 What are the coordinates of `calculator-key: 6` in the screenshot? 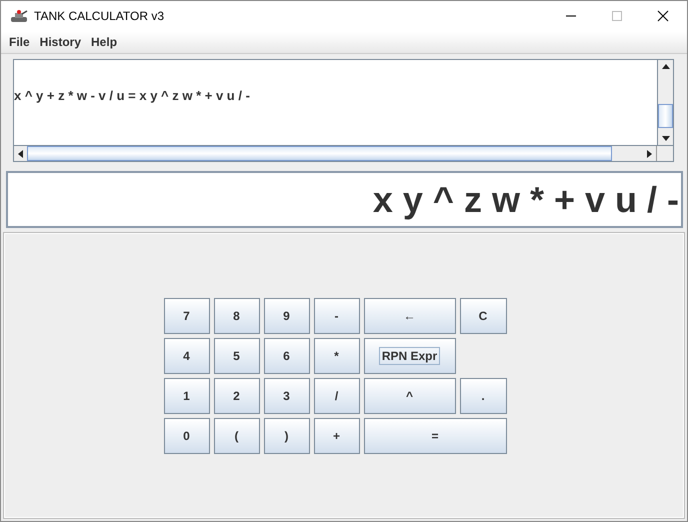 It's located at (287, 356).